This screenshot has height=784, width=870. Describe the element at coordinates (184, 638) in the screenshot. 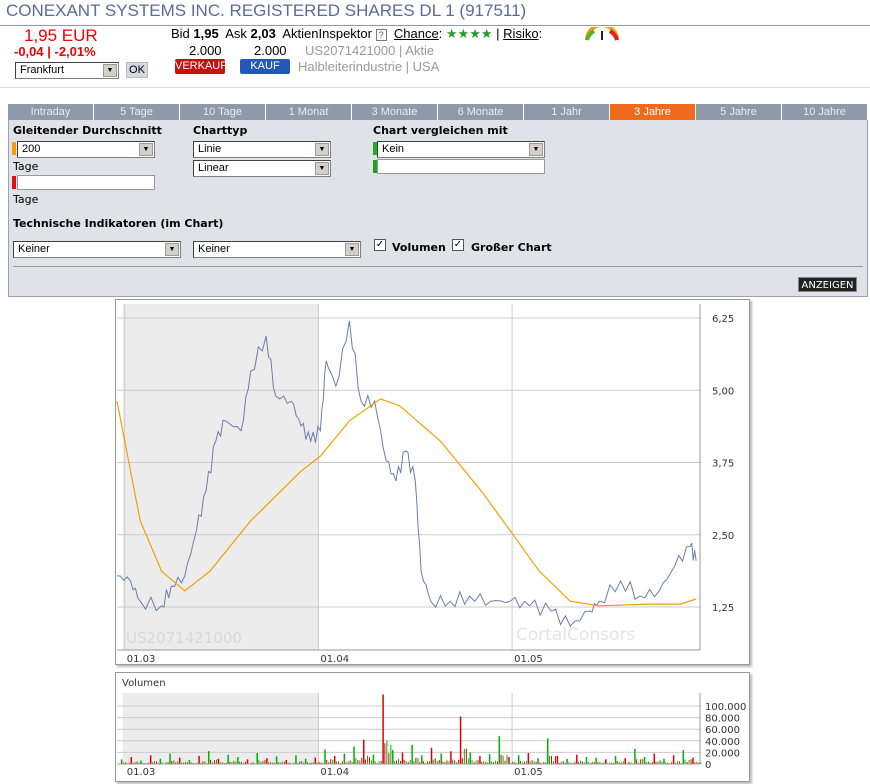

I see `watermark-isin: US2071421000` at that location.